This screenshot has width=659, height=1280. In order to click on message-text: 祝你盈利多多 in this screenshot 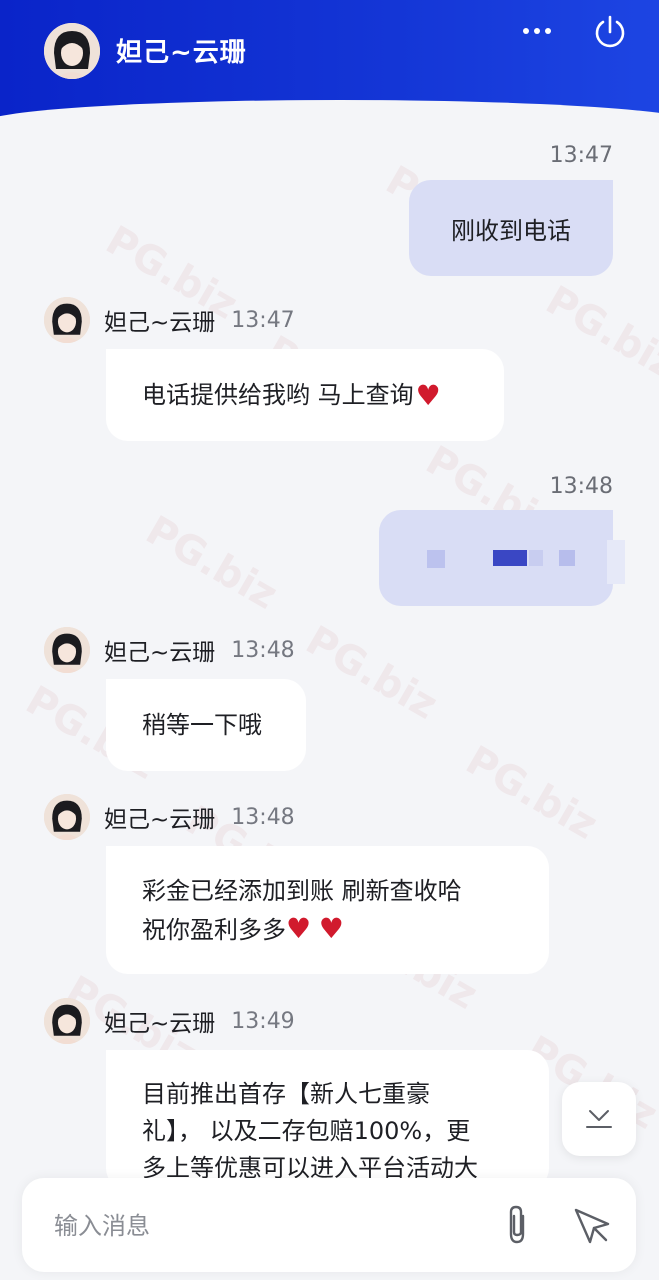, I will do `click(214, 930)`.